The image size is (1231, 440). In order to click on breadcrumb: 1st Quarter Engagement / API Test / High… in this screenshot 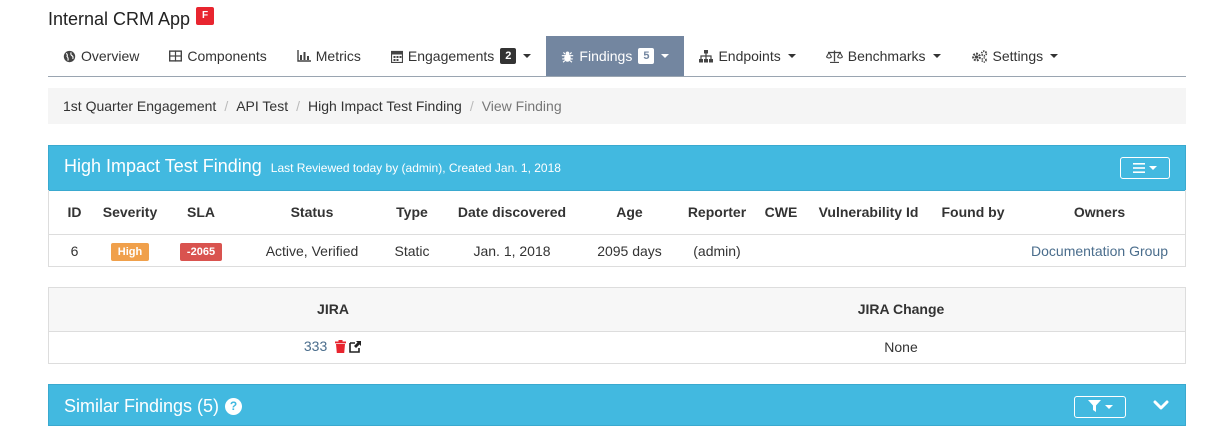, I will do `click(617, 106)`.